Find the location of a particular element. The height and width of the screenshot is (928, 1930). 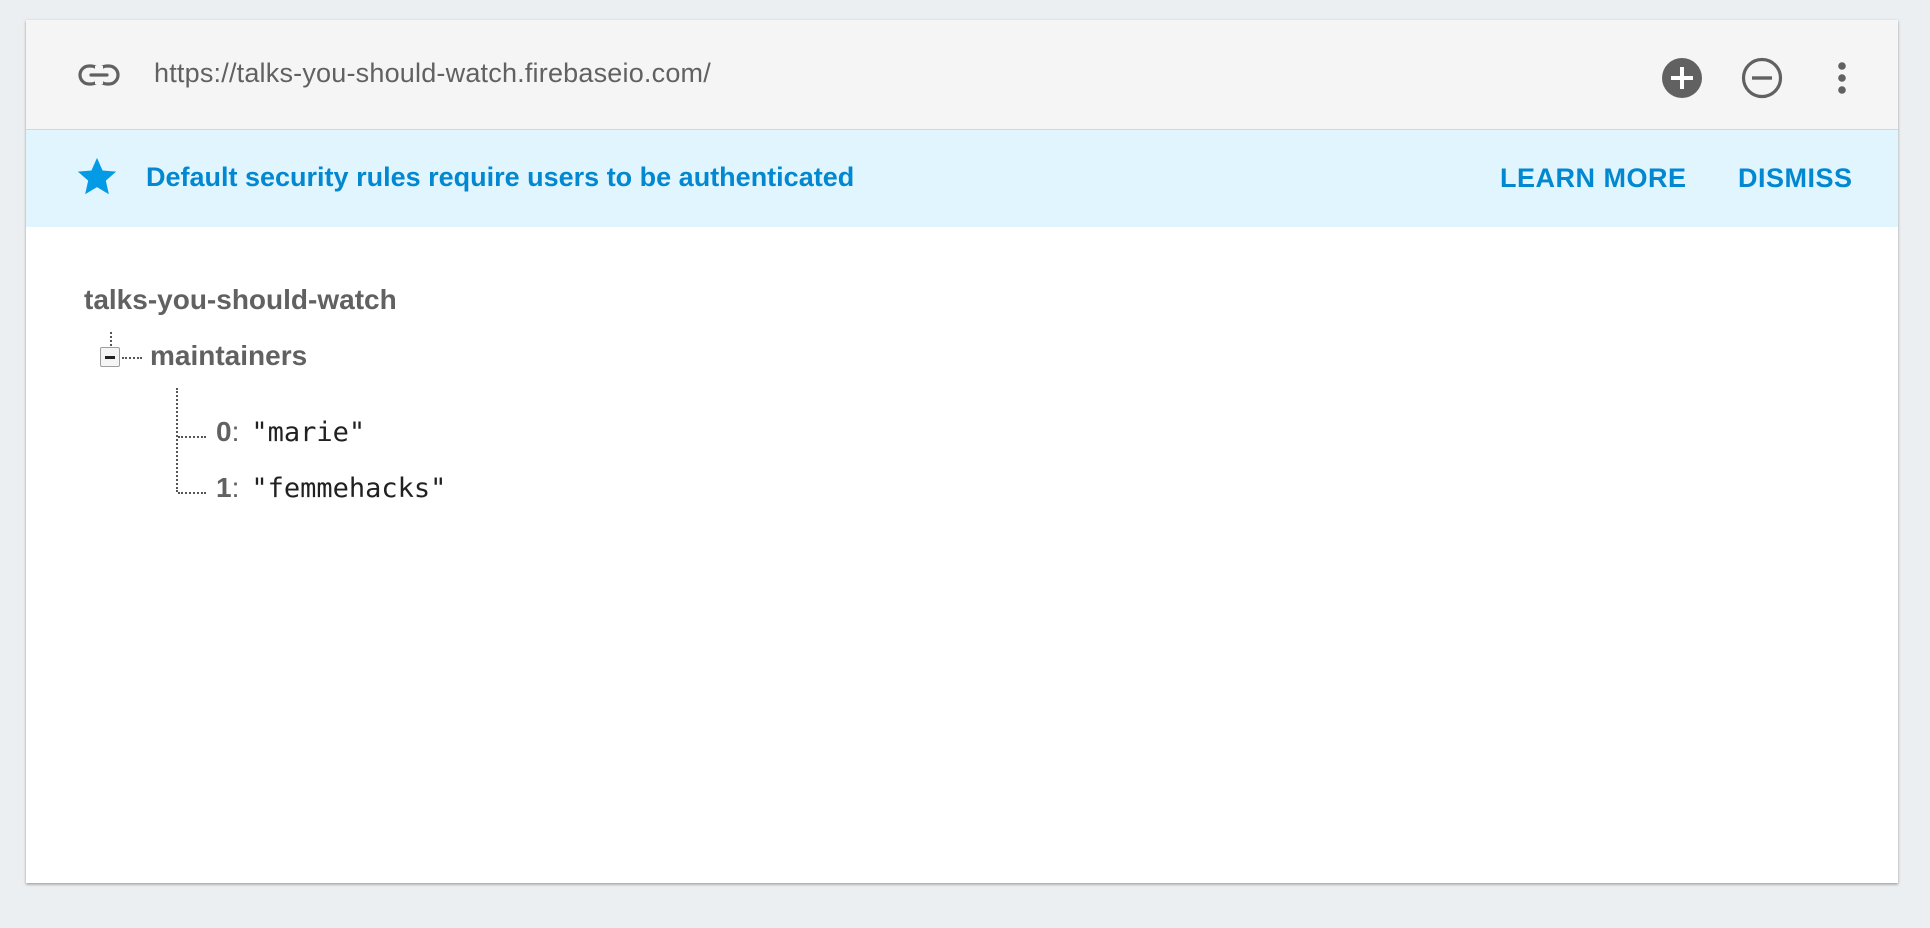

tree-root-node: talks-you-should-watch is located at coordinates (240, 300).